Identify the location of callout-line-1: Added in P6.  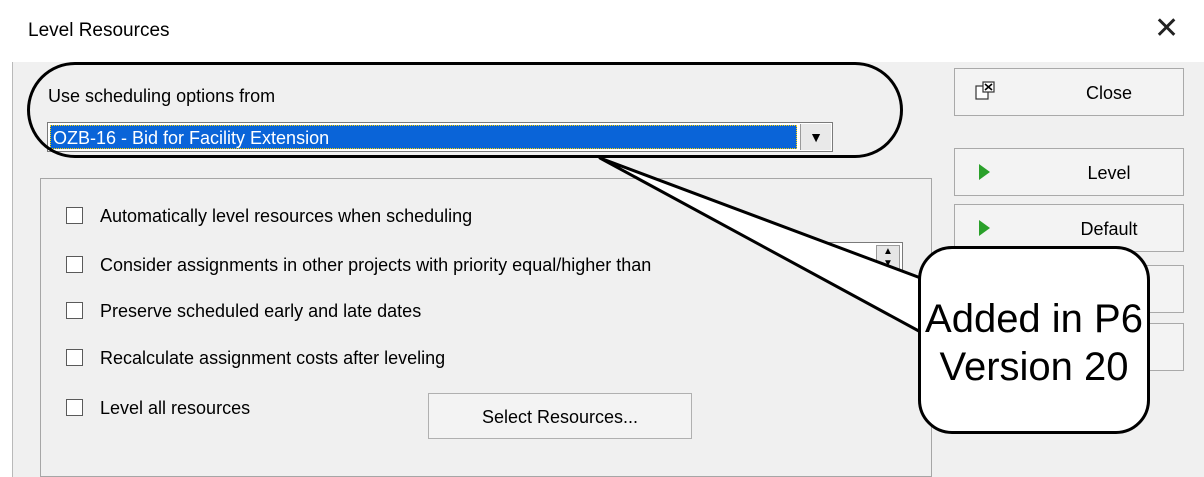
(1034, 319).